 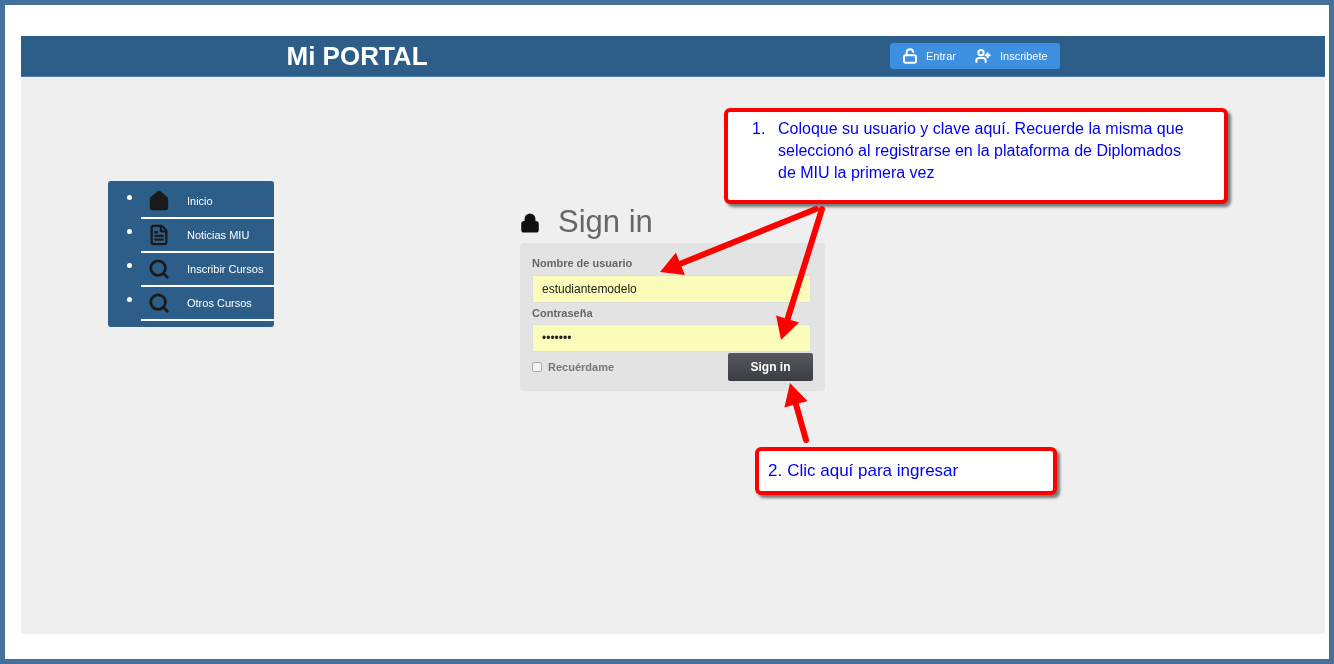 What do you see at coordinates (207, 202) in the screenshot?
I see `menu-item: Inicio` at bounding box center [207, 202].